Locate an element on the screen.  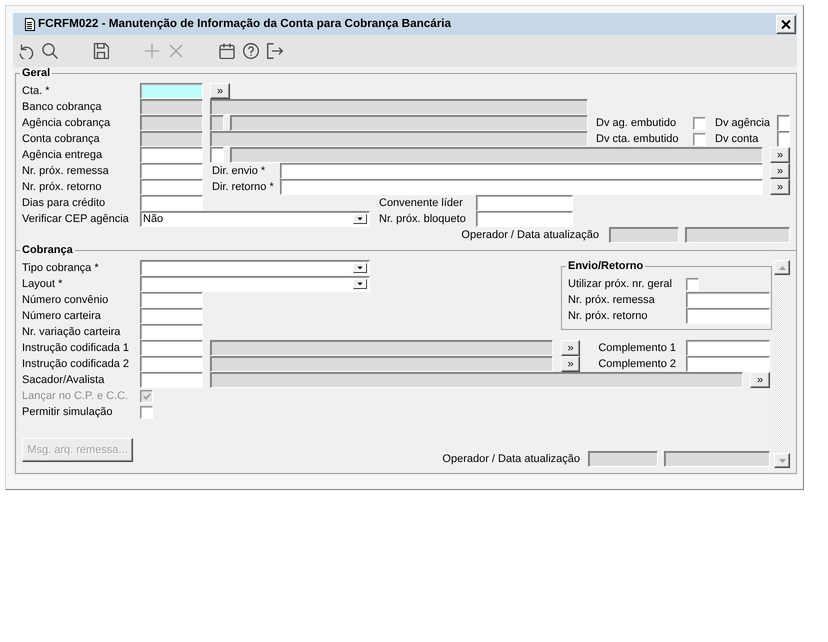
field-label: Complemento 2 is located at coordinates (637, 364).